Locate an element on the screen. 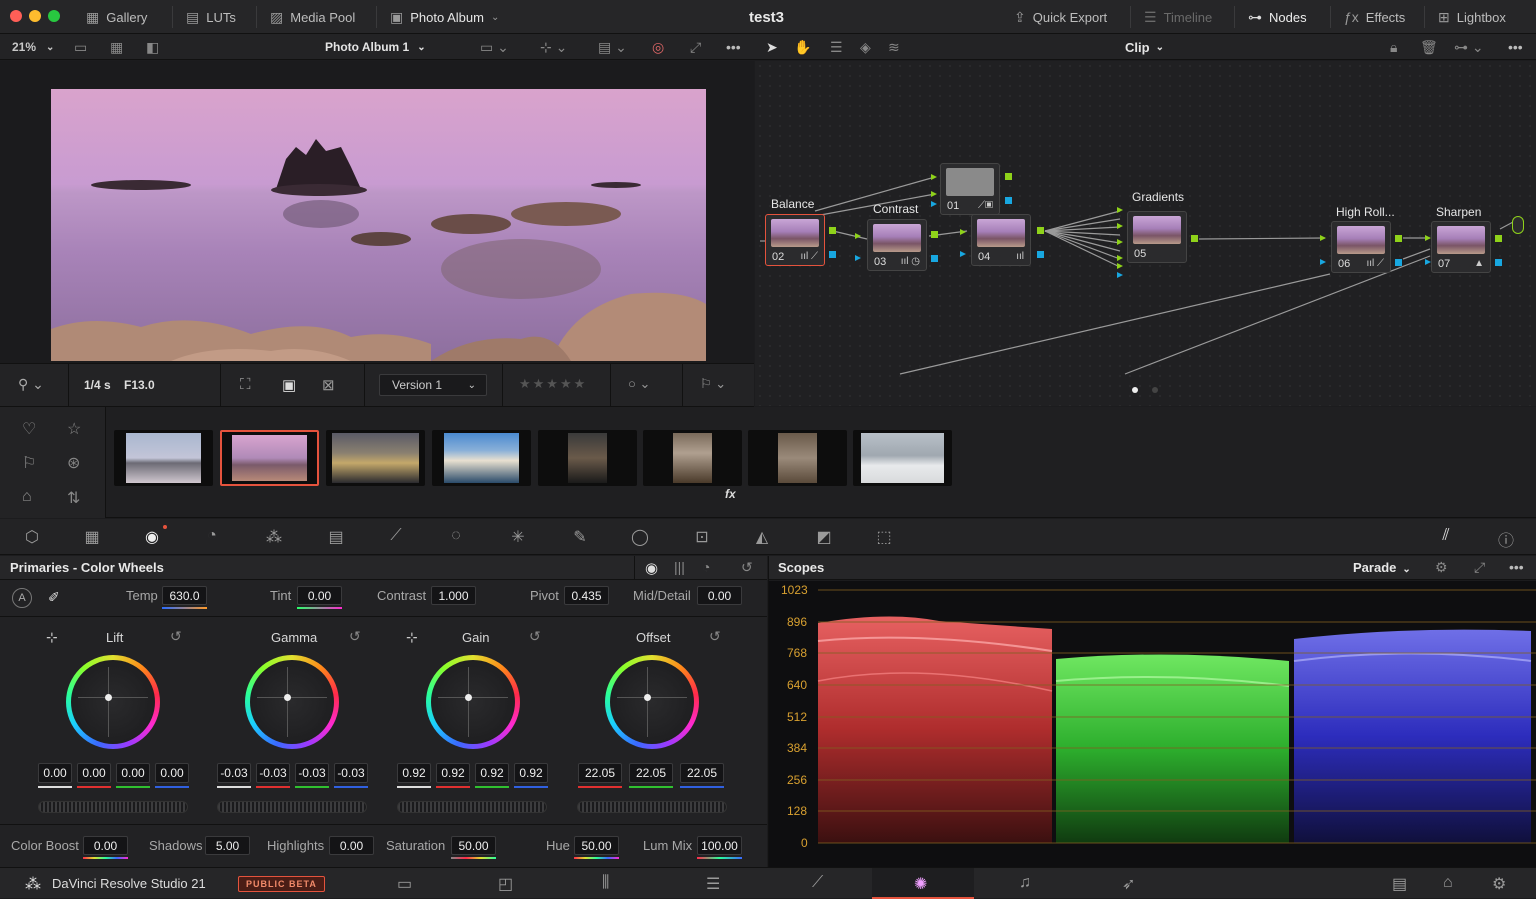 This screenshot has width=1536, height=899. project-manager-icon: ▤ is located at coordinates (1399, 884).